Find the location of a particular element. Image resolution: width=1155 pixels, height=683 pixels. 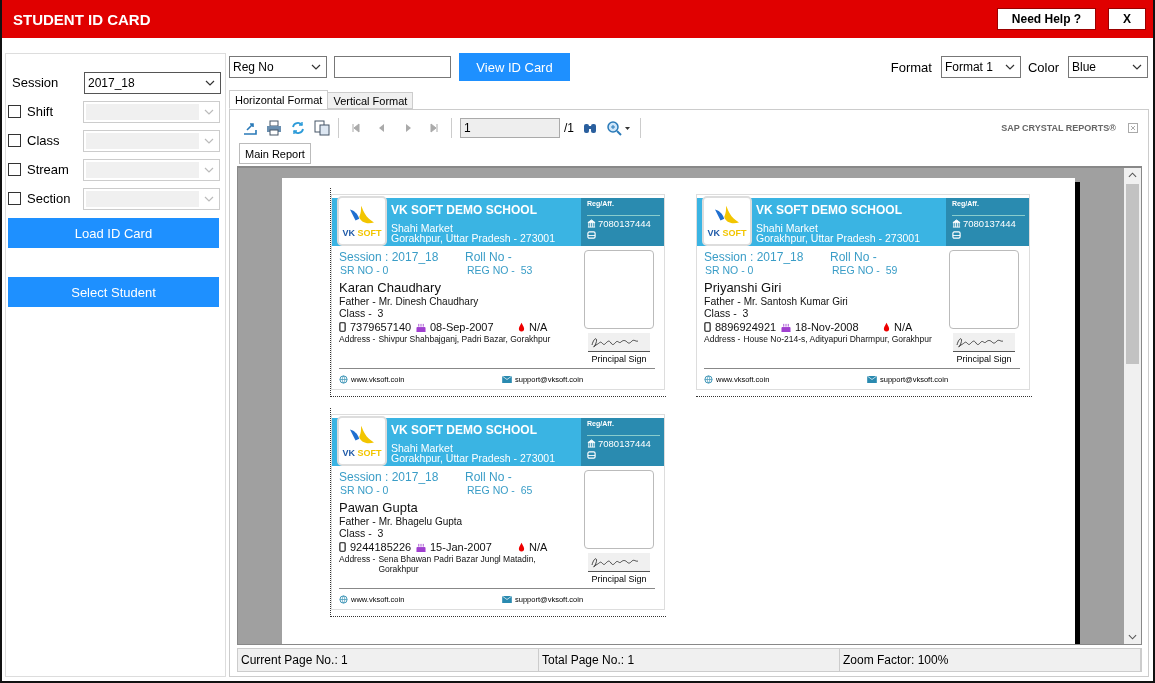

checkbox-label: Shift is located at coordinates (40, 111).